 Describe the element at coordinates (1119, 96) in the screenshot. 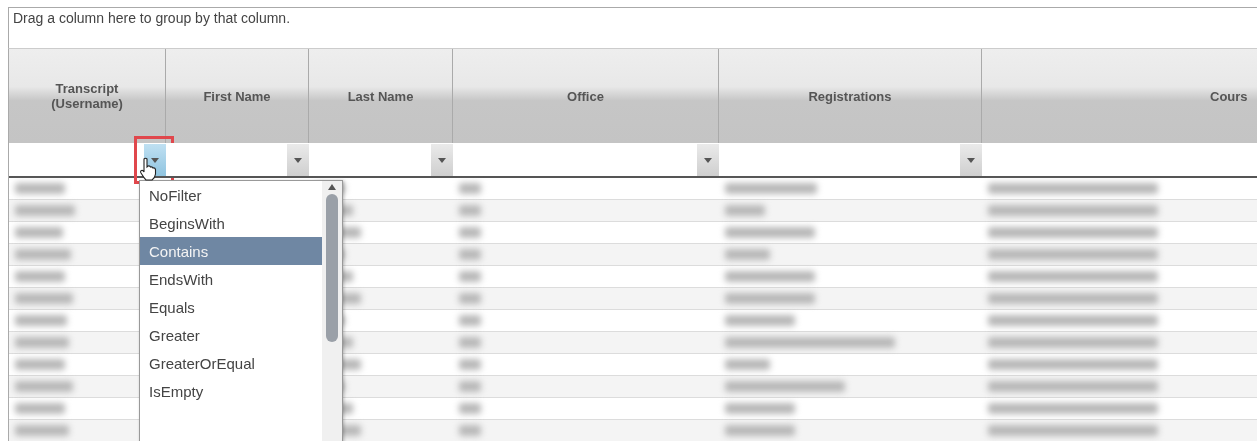

I see `column-header: Cours` at that location.